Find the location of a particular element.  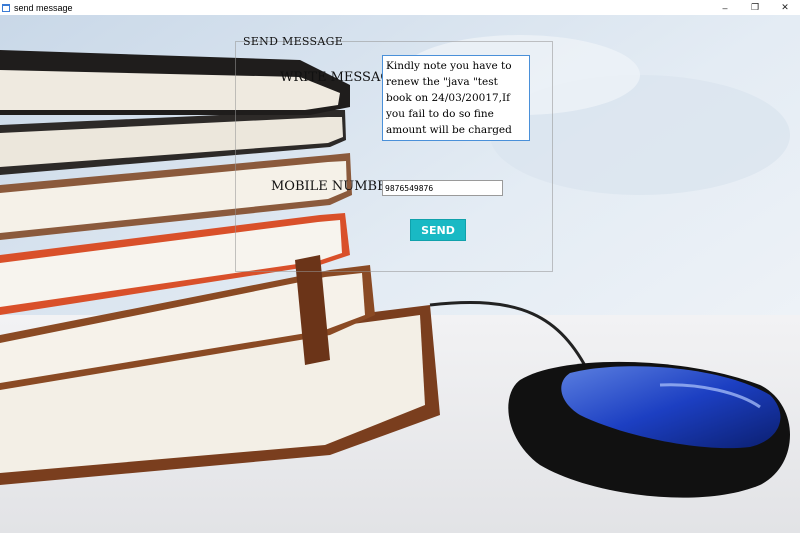

minimize-button: – is located at coordinates (725, 7).